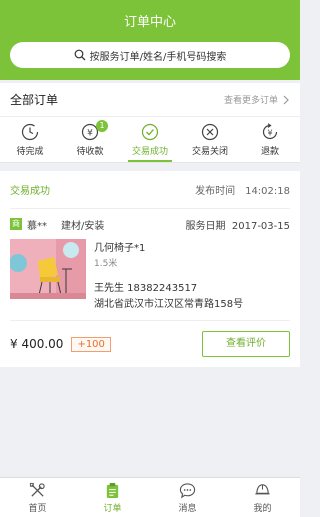  What do you see at coordinates (267, 191) in the screenshot?
I see `publish-time-value: 14:02:18` at bounding box center [267, 191].